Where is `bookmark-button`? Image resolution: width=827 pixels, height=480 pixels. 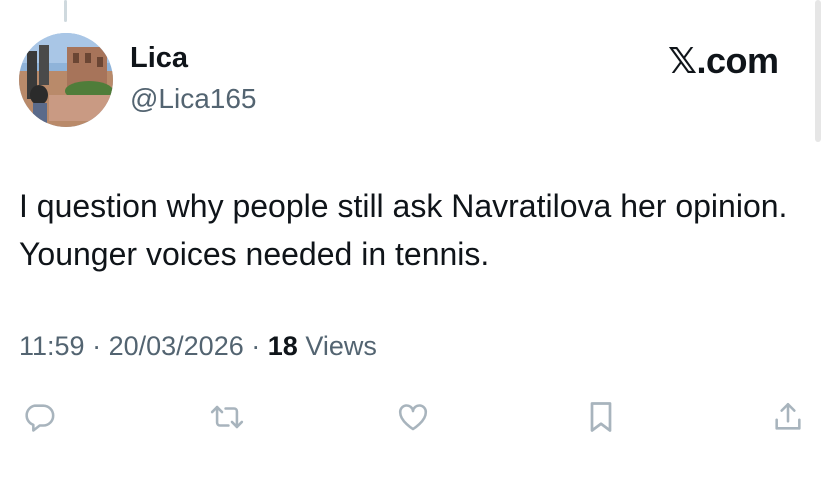 bookmark-button is located at coordinates (601, 417).